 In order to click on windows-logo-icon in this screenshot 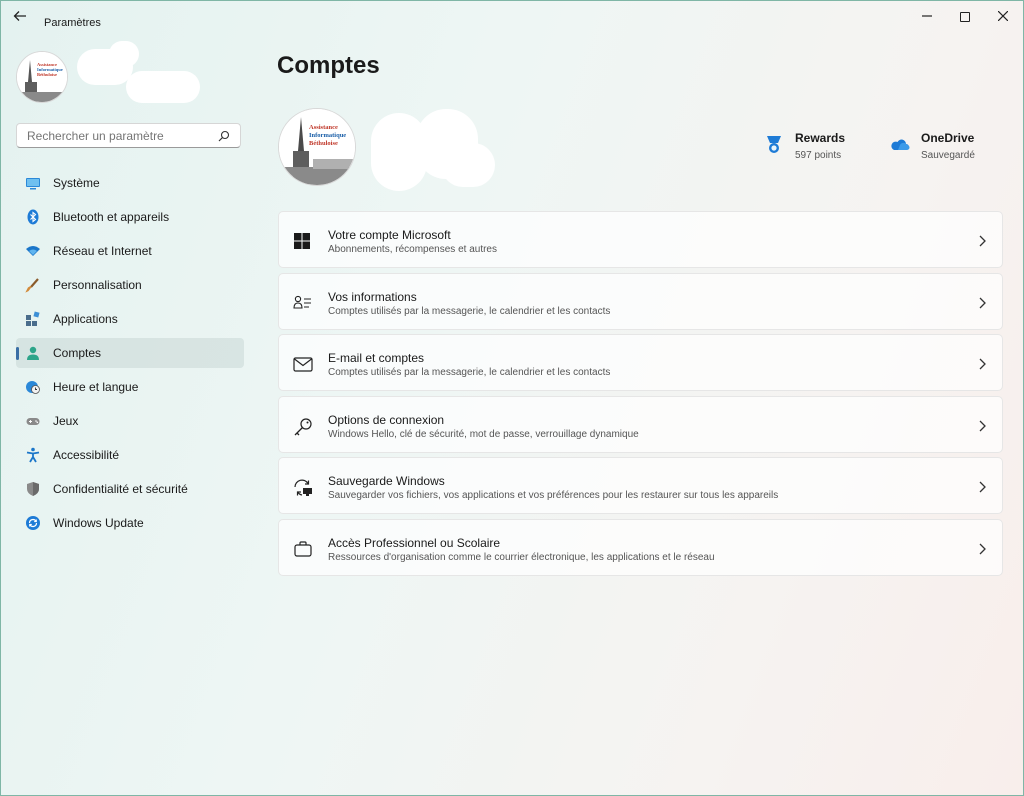, I will do `click(303, 241)`.